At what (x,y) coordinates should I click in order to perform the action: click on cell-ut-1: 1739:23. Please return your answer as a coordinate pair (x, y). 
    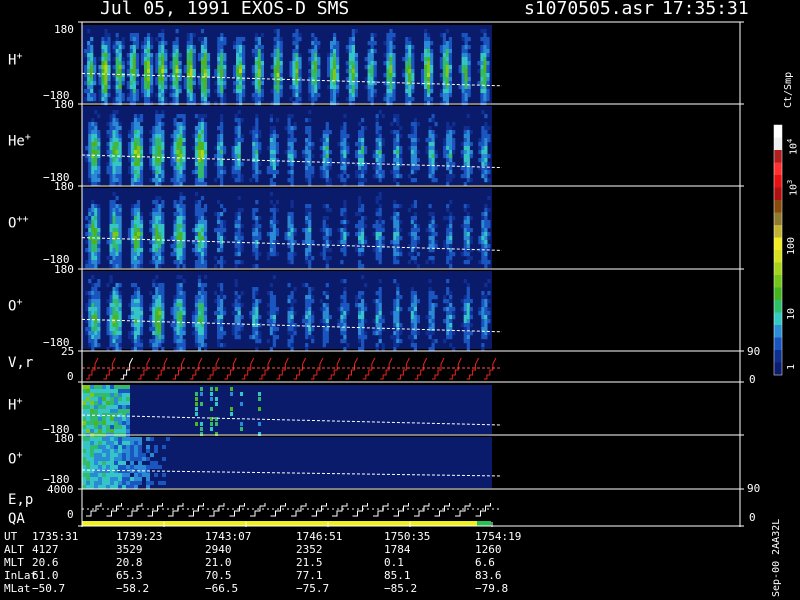
    Looking at the image, I should click on (139, 536).